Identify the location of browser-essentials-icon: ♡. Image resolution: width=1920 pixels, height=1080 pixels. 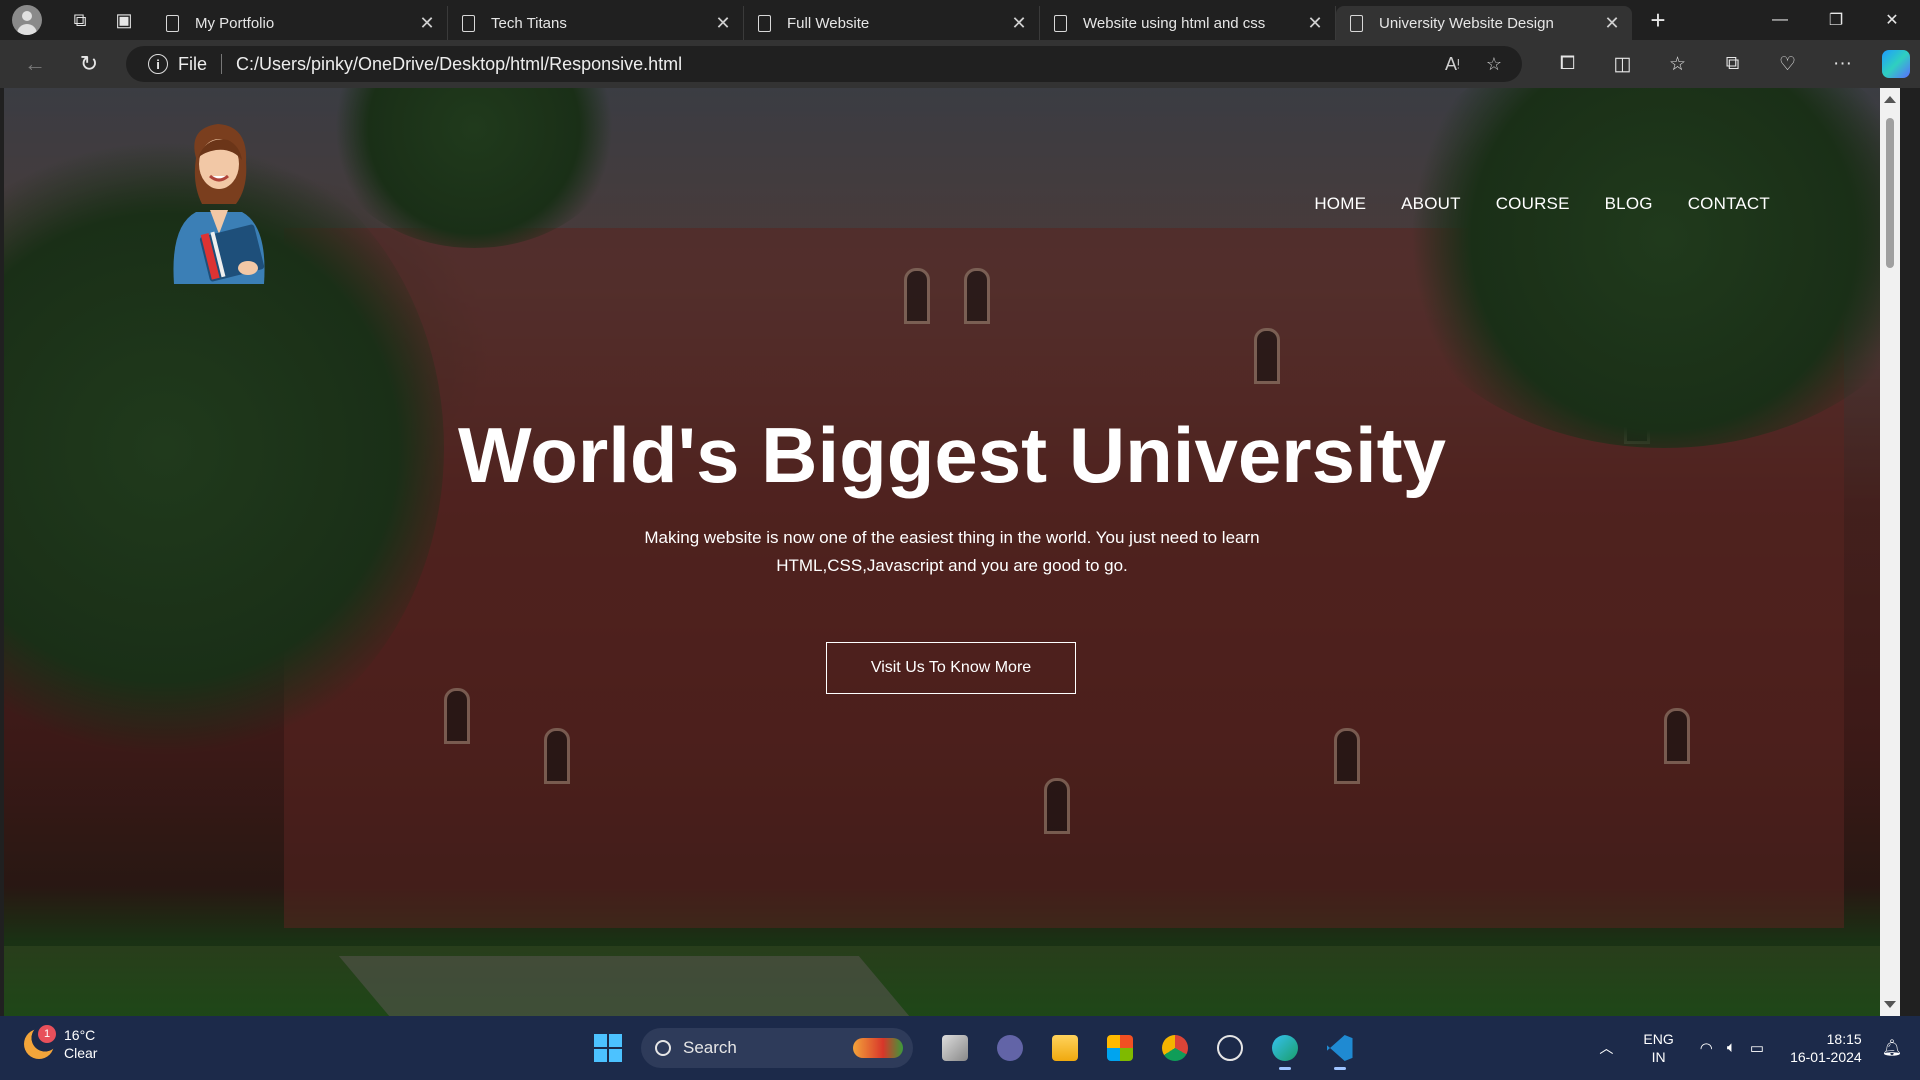
(1787, 64).